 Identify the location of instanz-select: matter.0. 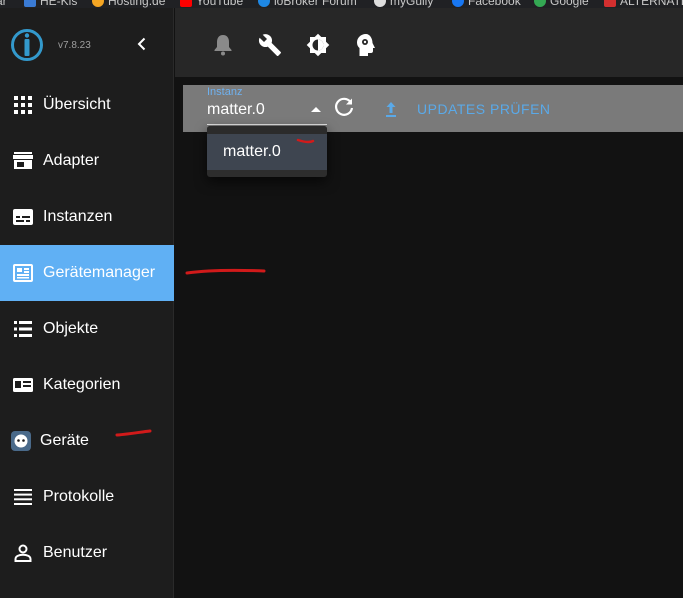
(267, 112).